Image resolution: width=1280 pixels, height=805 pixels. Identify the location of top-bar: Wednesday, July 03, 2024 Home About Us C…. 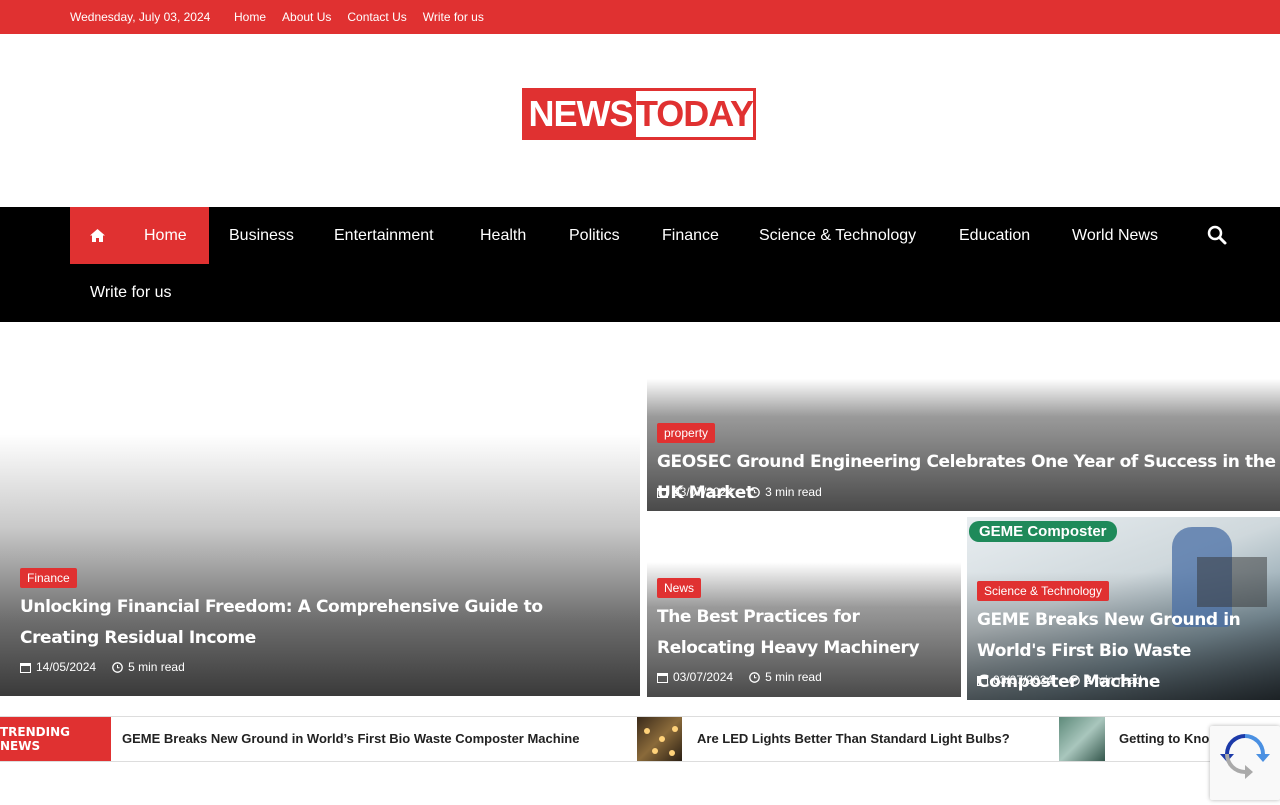
(640, 17).